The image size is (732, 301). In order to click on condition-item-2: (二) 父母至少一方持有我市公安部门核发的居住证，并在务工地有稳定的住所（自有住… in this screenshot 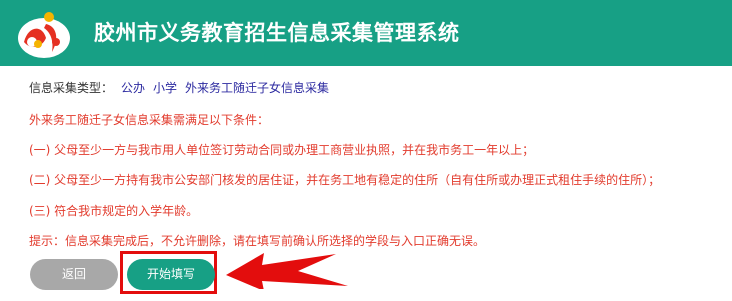, I will do `click(345, 180)`.